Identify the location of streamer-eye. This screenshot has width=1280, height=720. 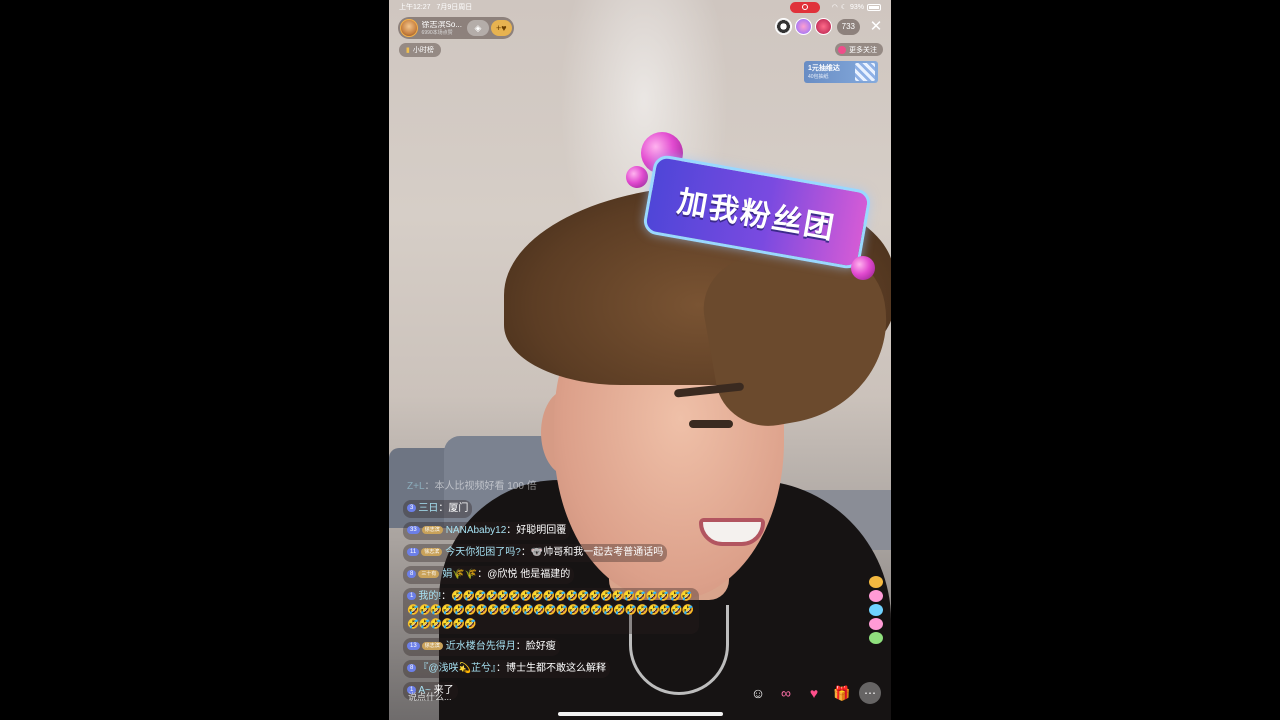
(711, 424).